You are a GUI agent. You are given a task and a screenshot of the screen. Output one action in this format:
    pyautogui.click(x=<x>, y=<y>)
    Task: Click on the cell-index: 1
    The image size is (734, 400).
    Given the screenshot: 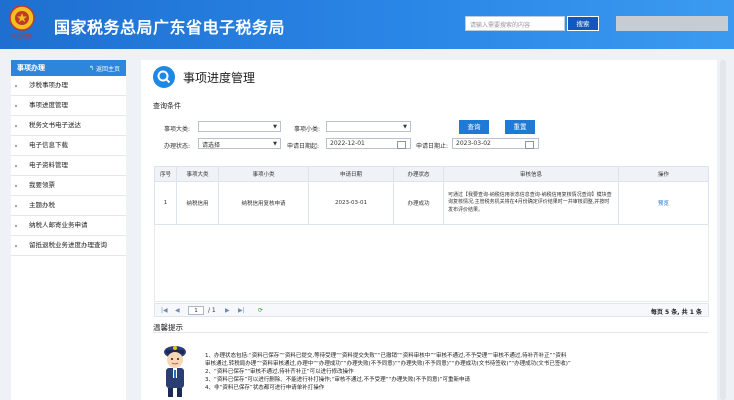 What is the action you would take?
    pyautogui.click(x=165, y=203)
    